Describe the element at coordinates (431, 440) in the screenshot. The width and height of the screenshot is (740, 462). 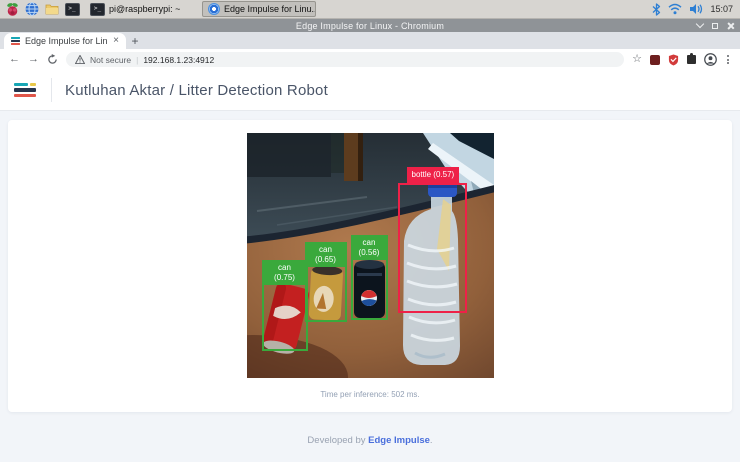
I see `footer-period: .` at that location.